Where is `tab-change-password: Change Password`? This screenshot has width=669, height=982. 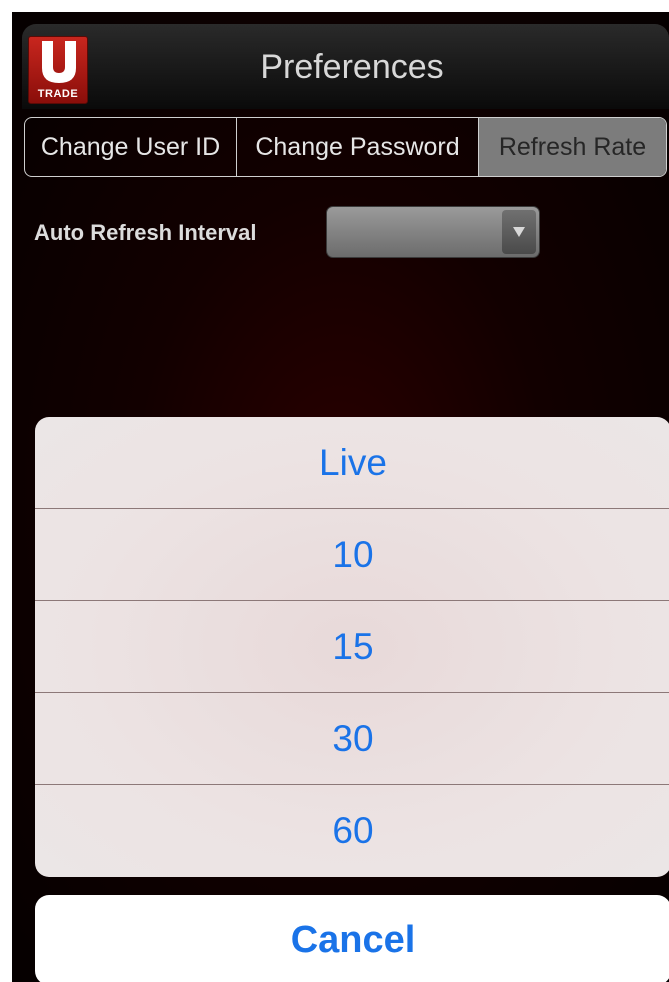
tab-change-password: Change Password is located at coordinates (358, 147).